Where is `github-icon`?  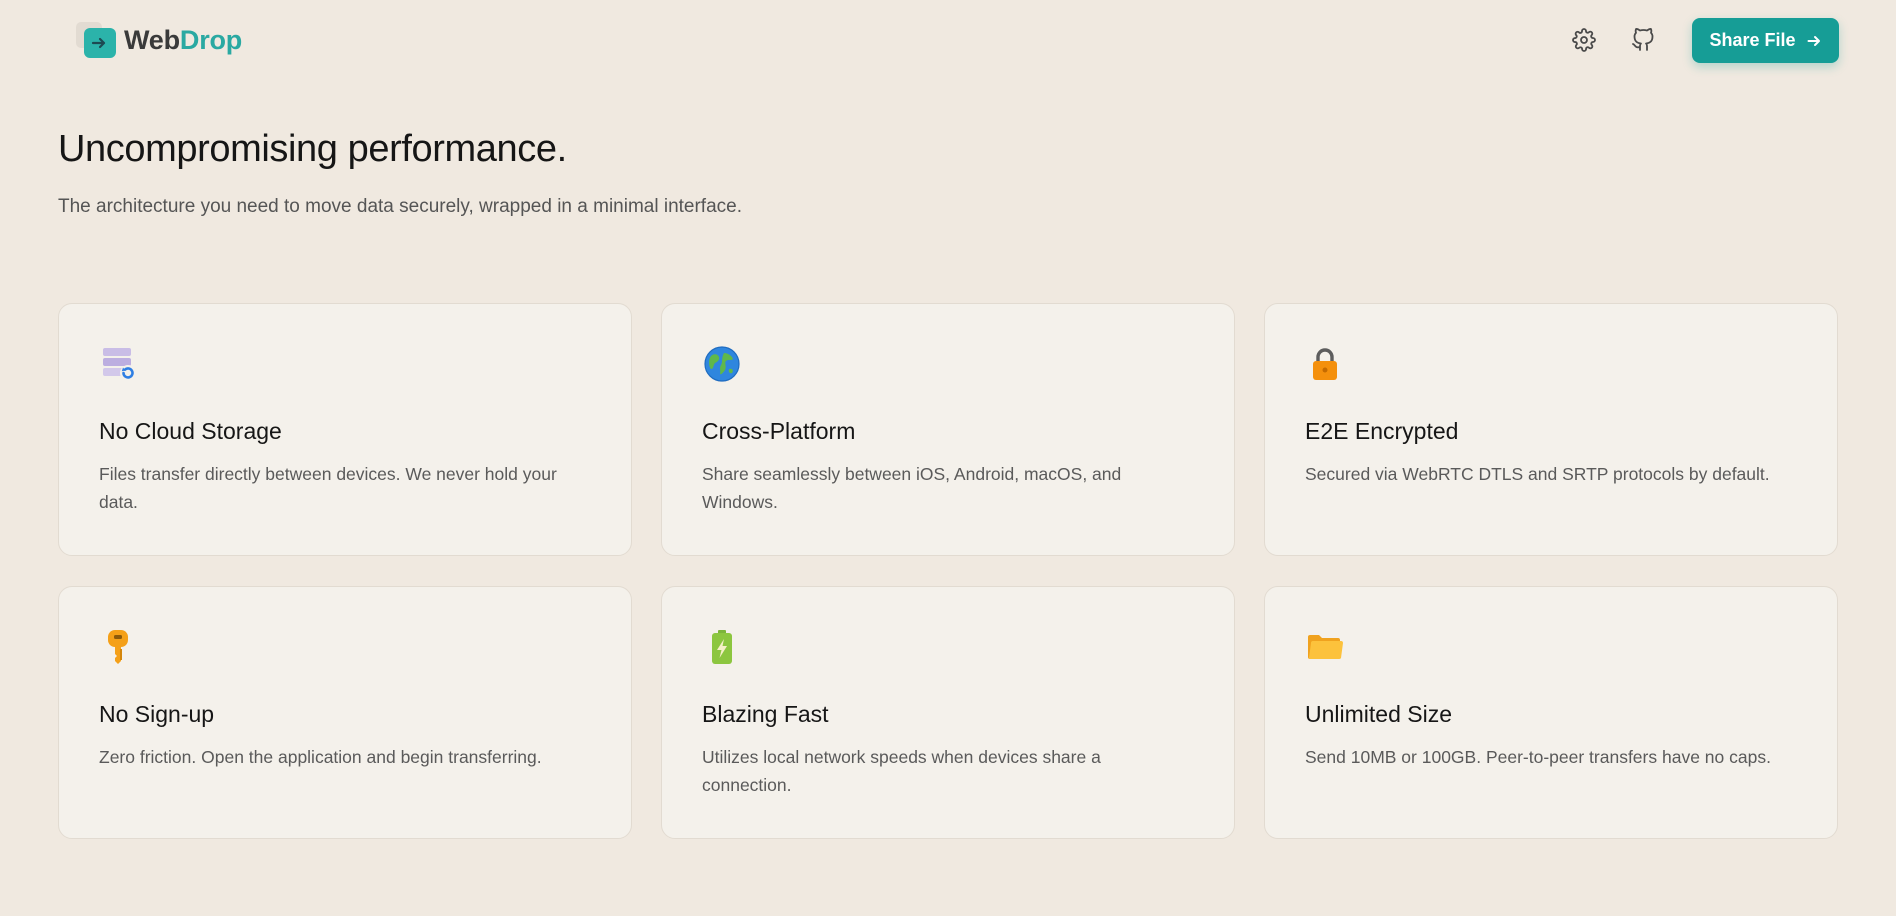 github-icon is located at coordinates (1643, 39).